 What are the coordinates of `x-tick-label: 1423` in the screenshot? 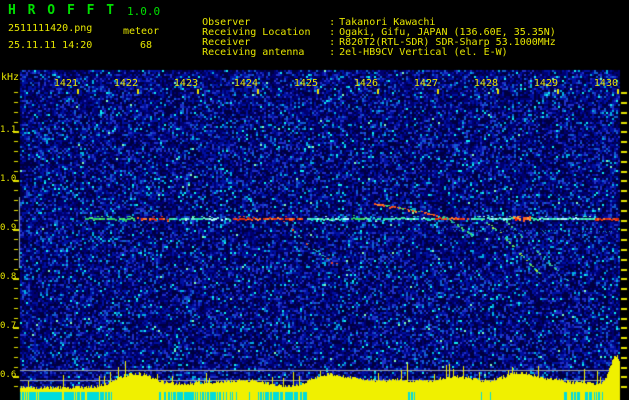 It's located at (185, 83).